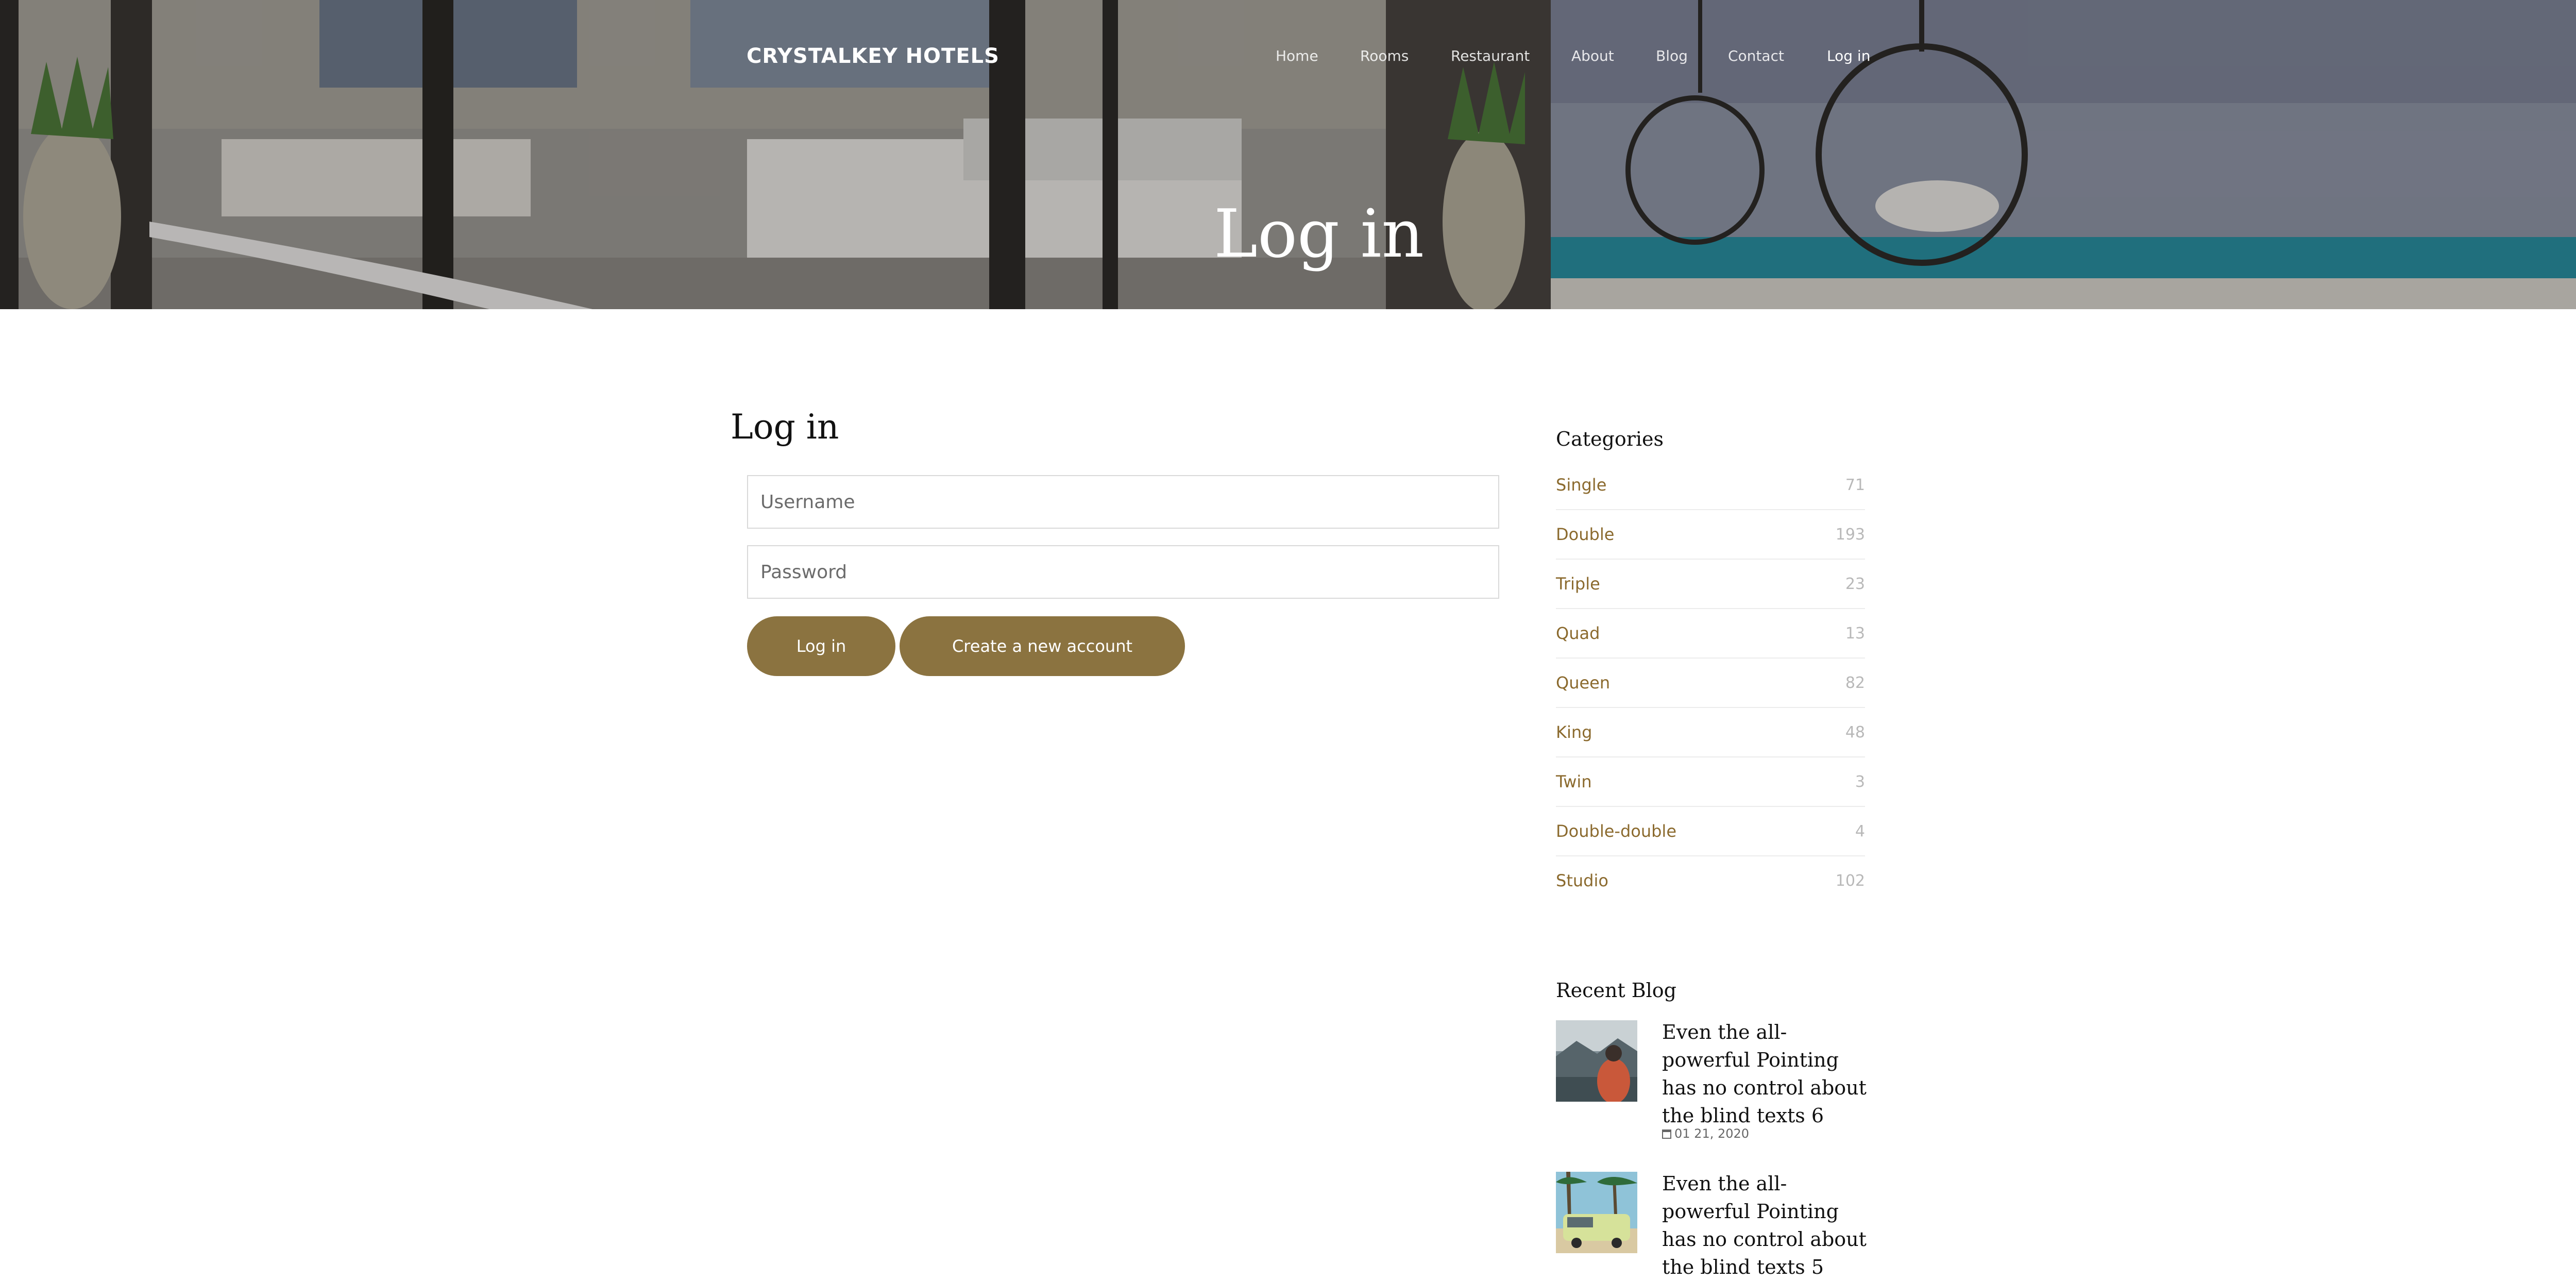 The width and height of the screenshot is (2576, 1281). I want to click on category-count: 193, so click(1850, 535).